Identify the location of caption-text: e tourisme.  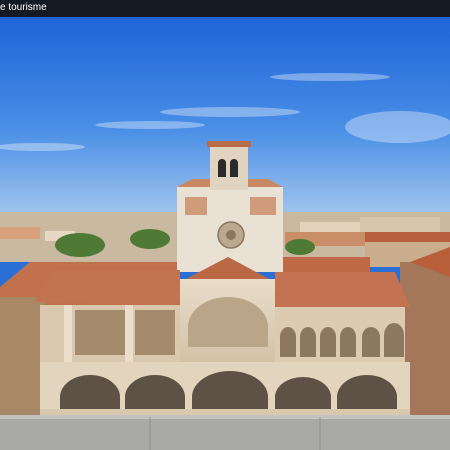
(23, 7).